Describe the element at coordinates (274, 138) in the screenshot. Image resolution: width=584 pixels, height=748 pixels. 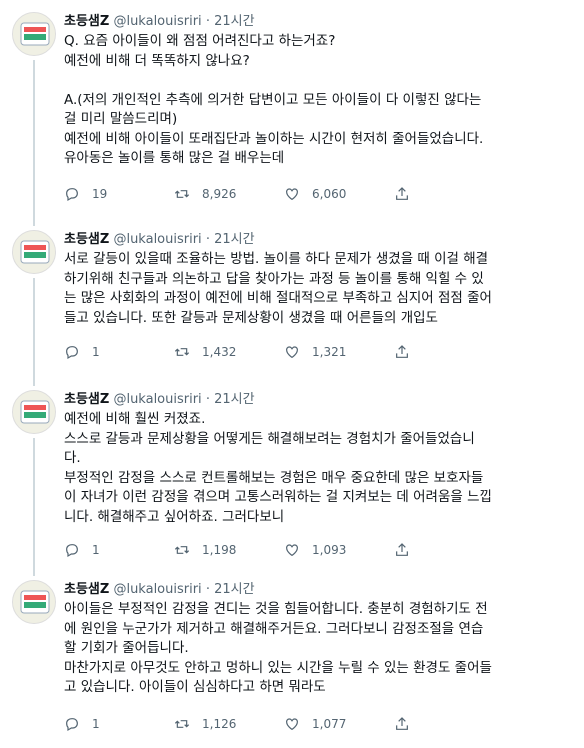
I see `tweet-line: 예전에 비해 아이들이 또래집단과 놀이하는 시간이 현저히 줄어들었습니다.` at that location.